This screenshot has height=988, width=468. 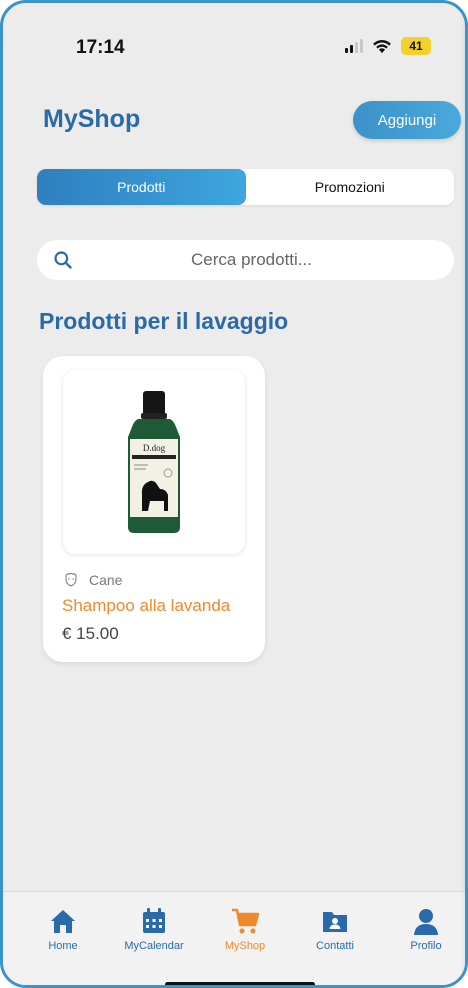 What do you see at coordinates (92, 119) in the screenshot?
I see `page-title: MyShop` at bounding box center [92, 119].